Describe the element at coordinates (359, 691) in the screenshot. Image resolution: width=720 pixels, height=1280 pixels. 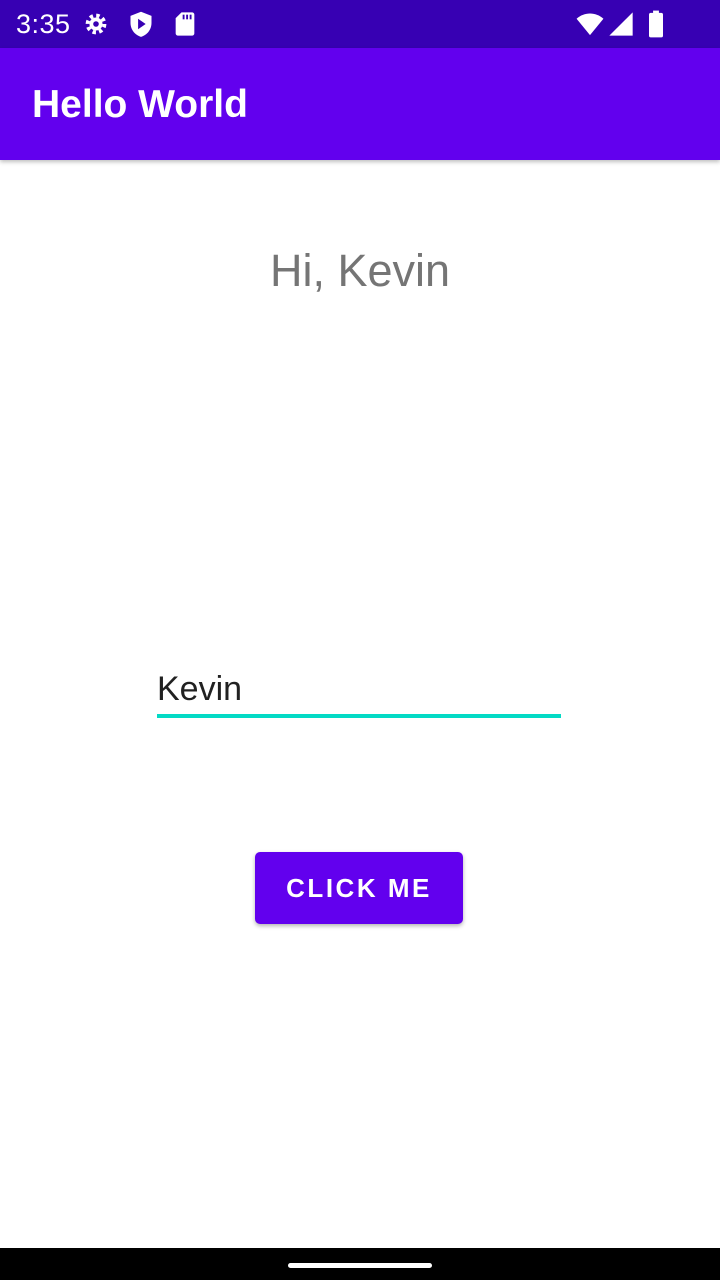
I see `name-input` at that location.